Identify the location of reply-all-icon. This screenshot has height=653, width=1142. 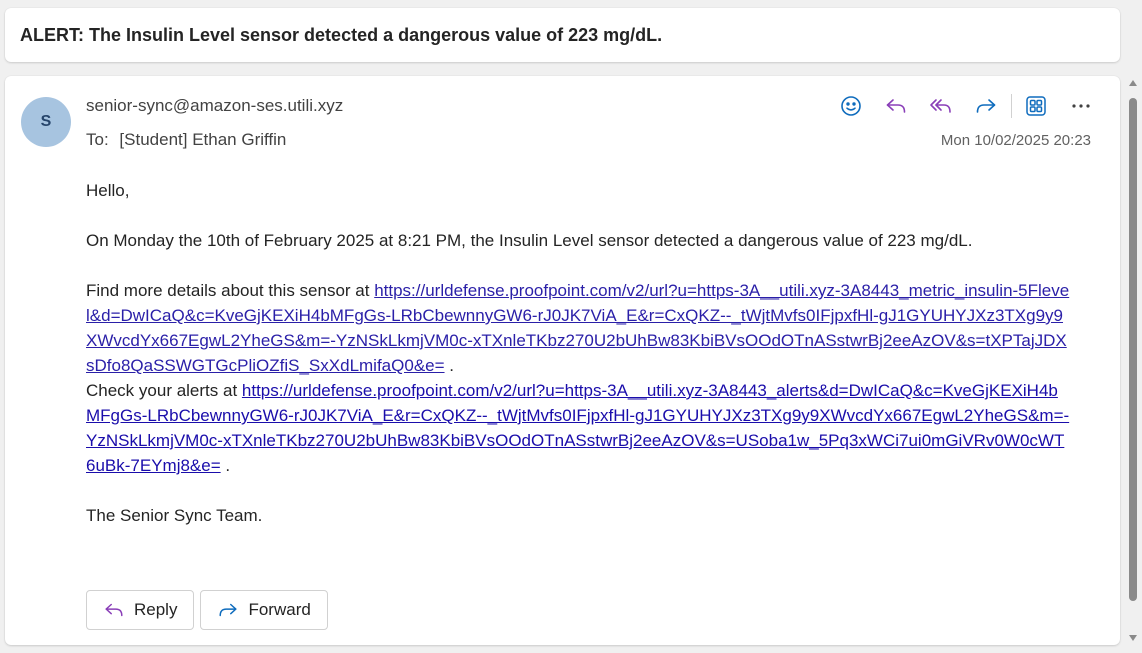
(940, 106).